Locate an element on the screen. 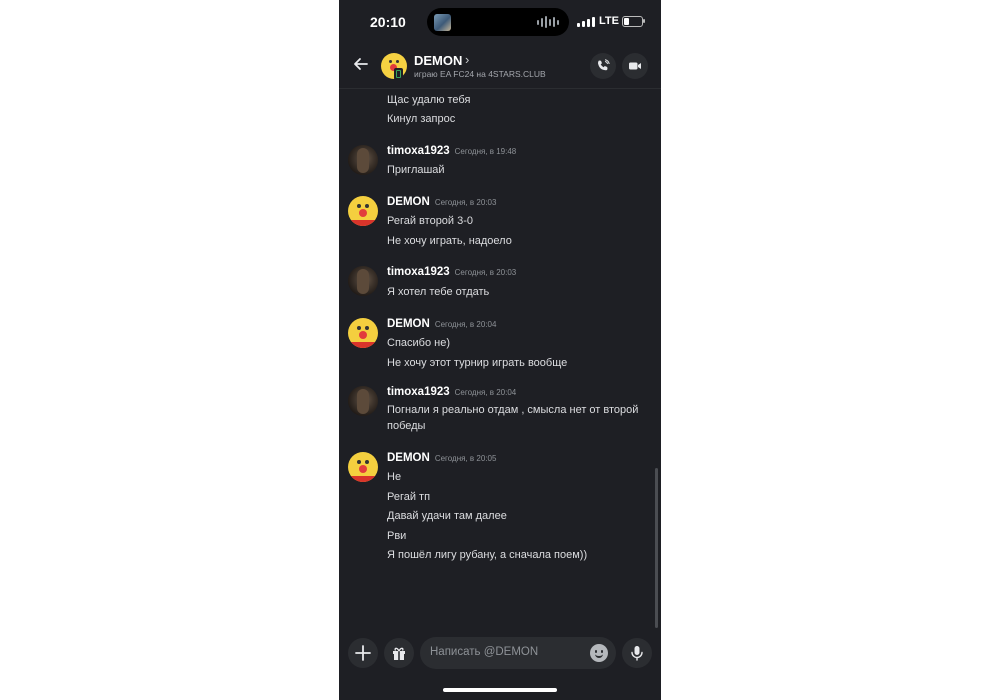  status-bar: 20:10 LTE is located at coordinates (500, 22).